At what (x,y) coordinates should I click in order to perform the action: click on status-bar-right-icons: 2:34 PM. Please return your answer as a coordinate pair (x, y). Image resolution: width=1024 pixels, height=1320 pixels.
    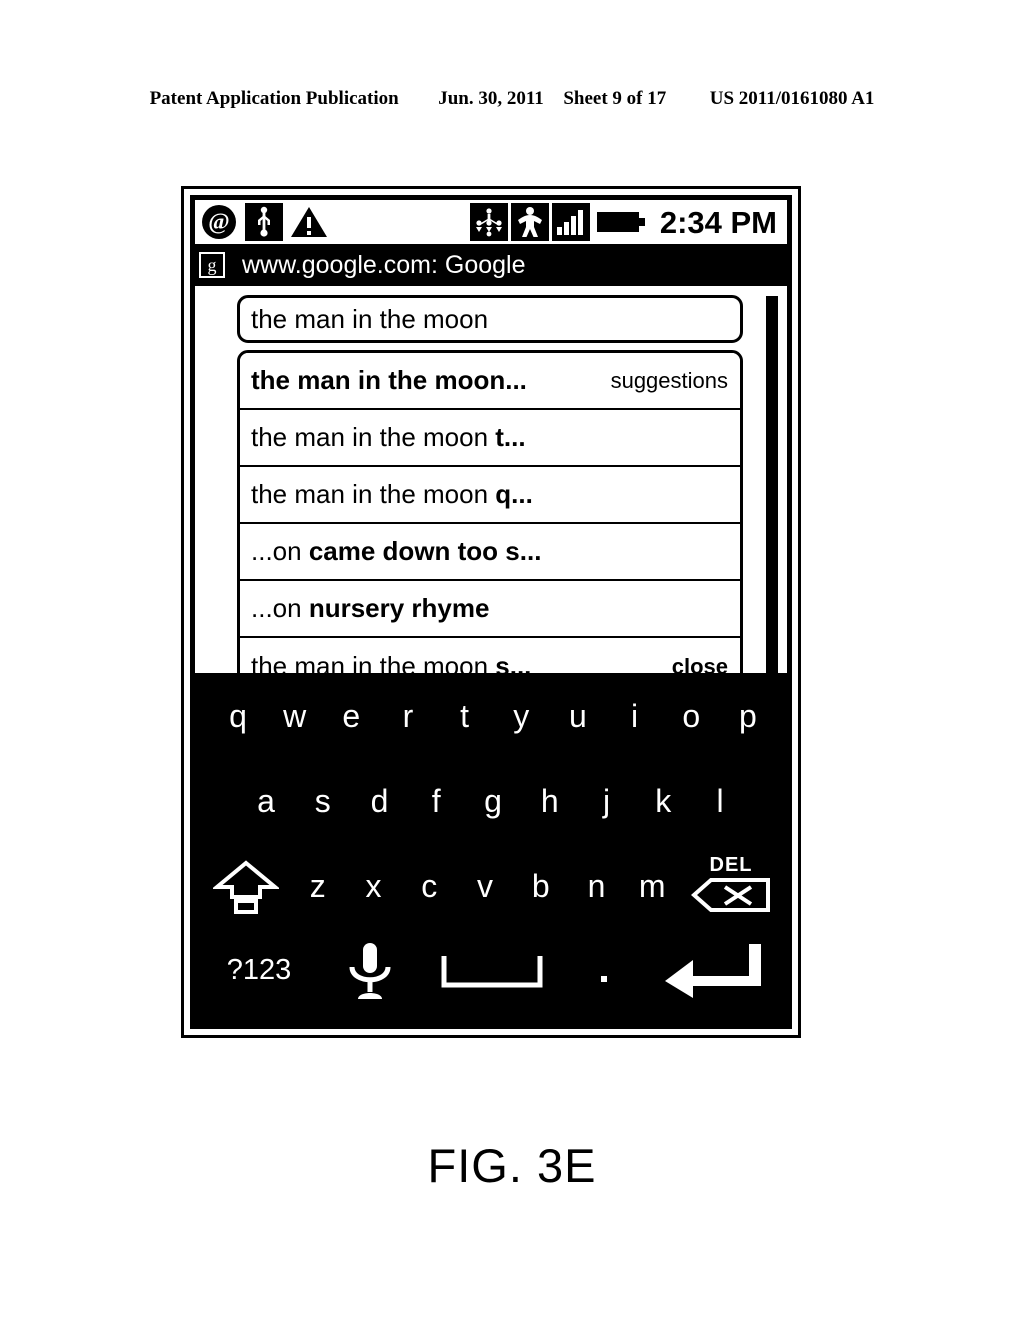
    Looking at the image, I should click on (628, 222).